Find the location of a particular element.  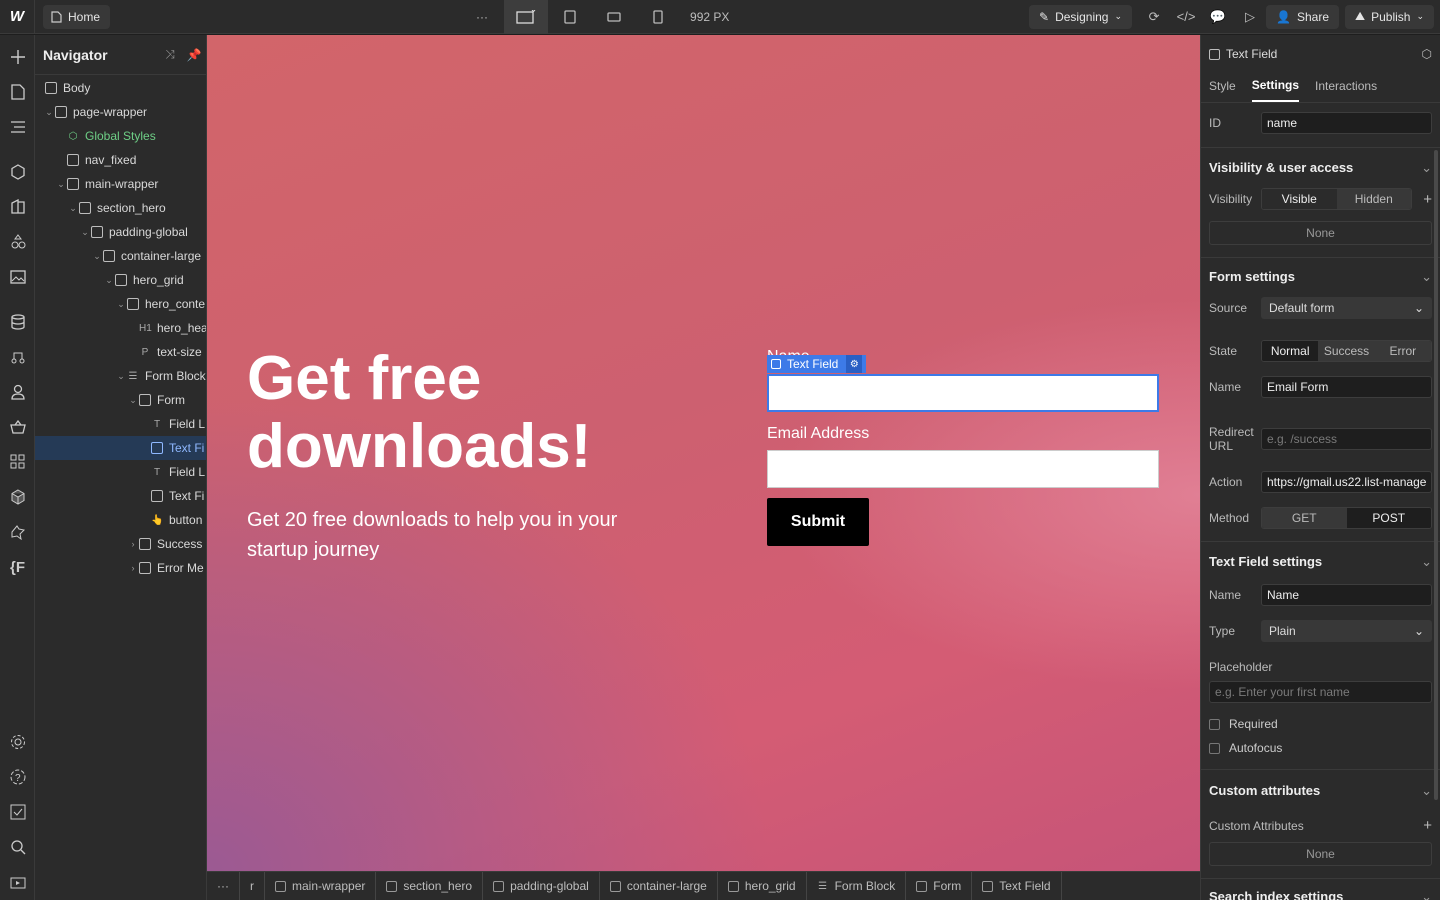

settings-gear-icon is located at coordinates (17, 742).